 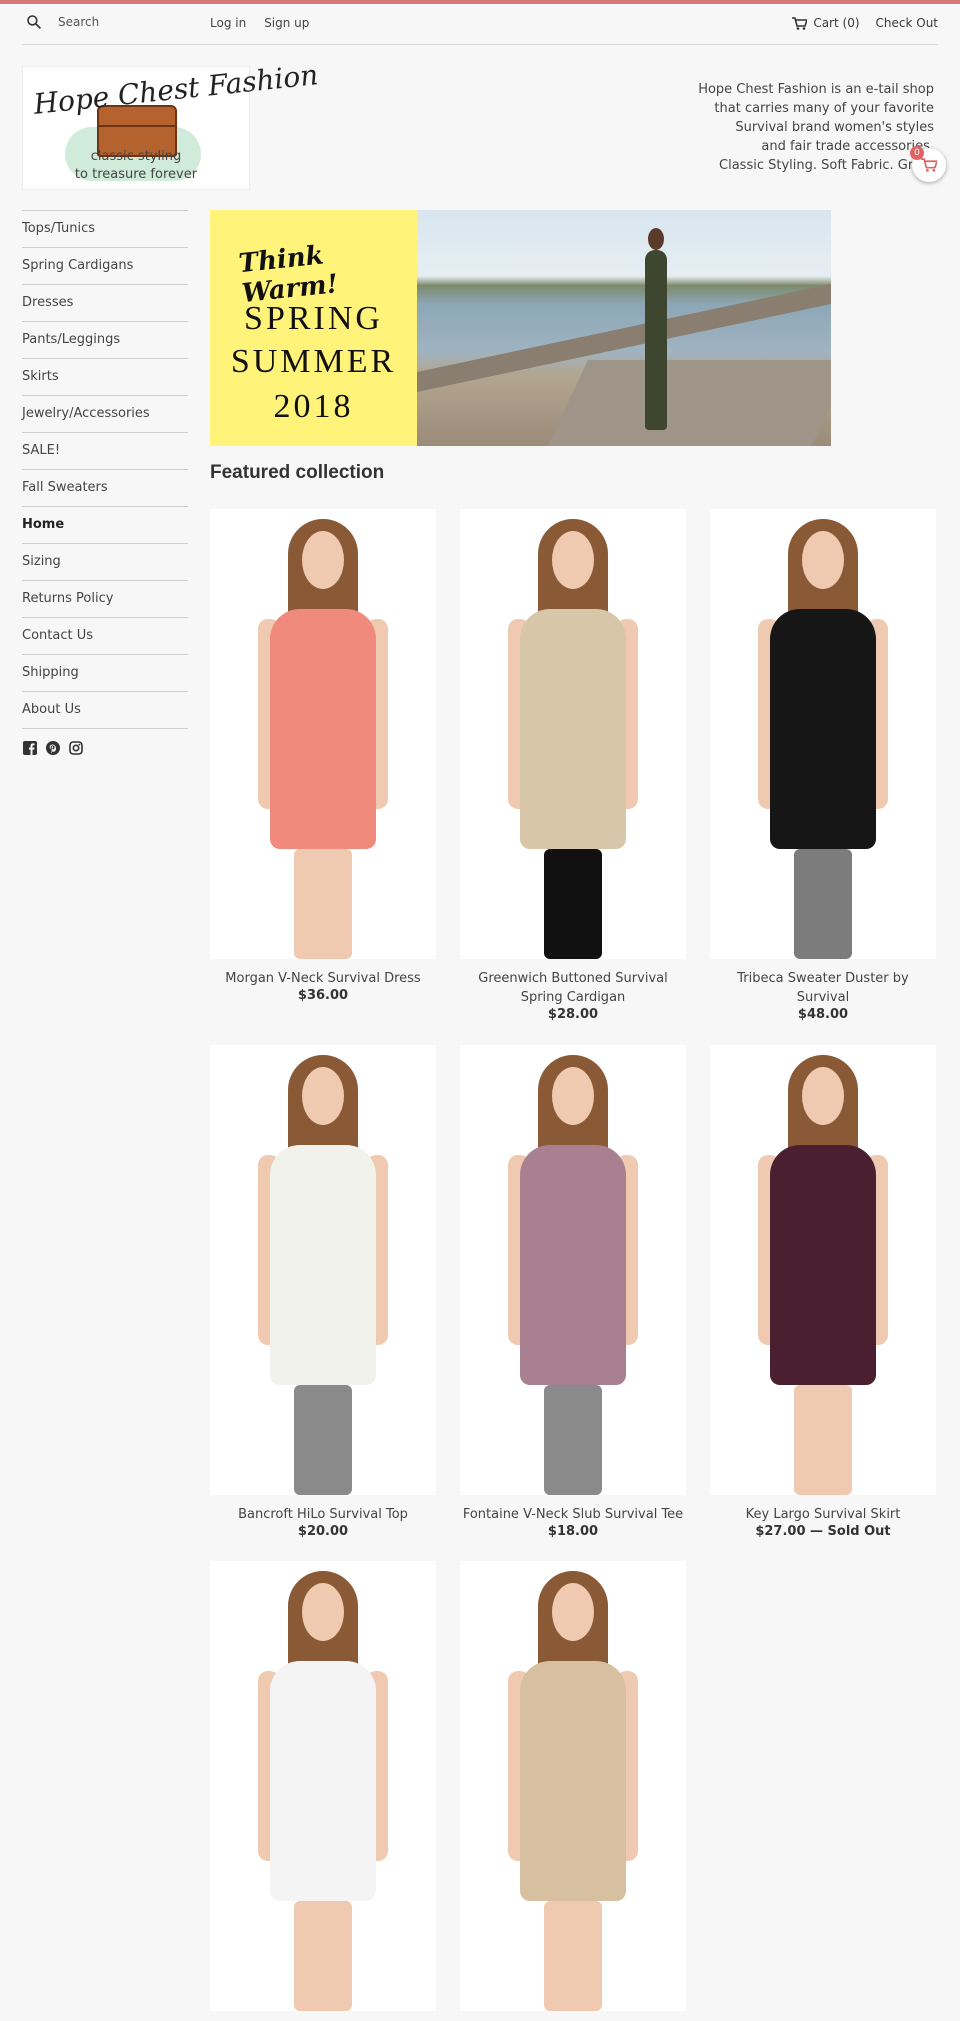 What do you see at coordinates (34, 22) in the screenshot?
I see `search-icon` at bounding box center [34, 22].